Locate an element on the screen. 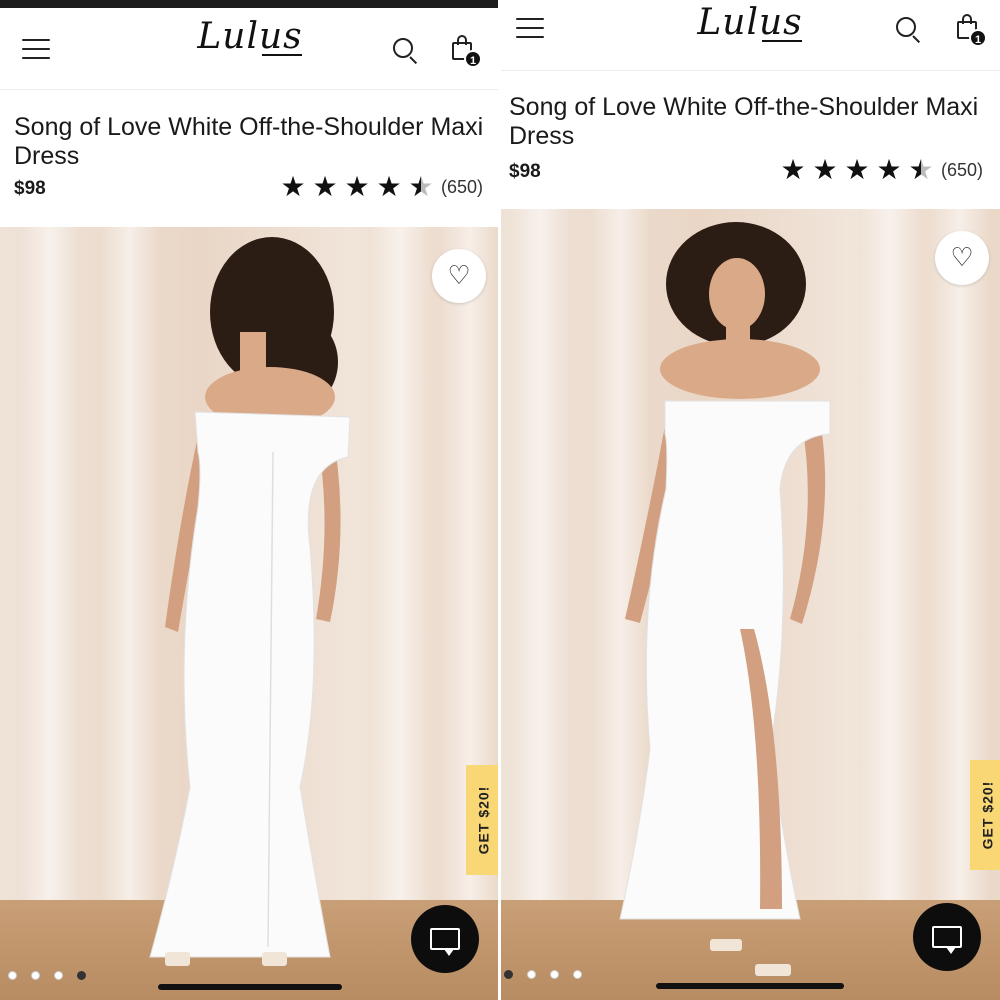  model-figure-back is located at coordinates (250, 601).